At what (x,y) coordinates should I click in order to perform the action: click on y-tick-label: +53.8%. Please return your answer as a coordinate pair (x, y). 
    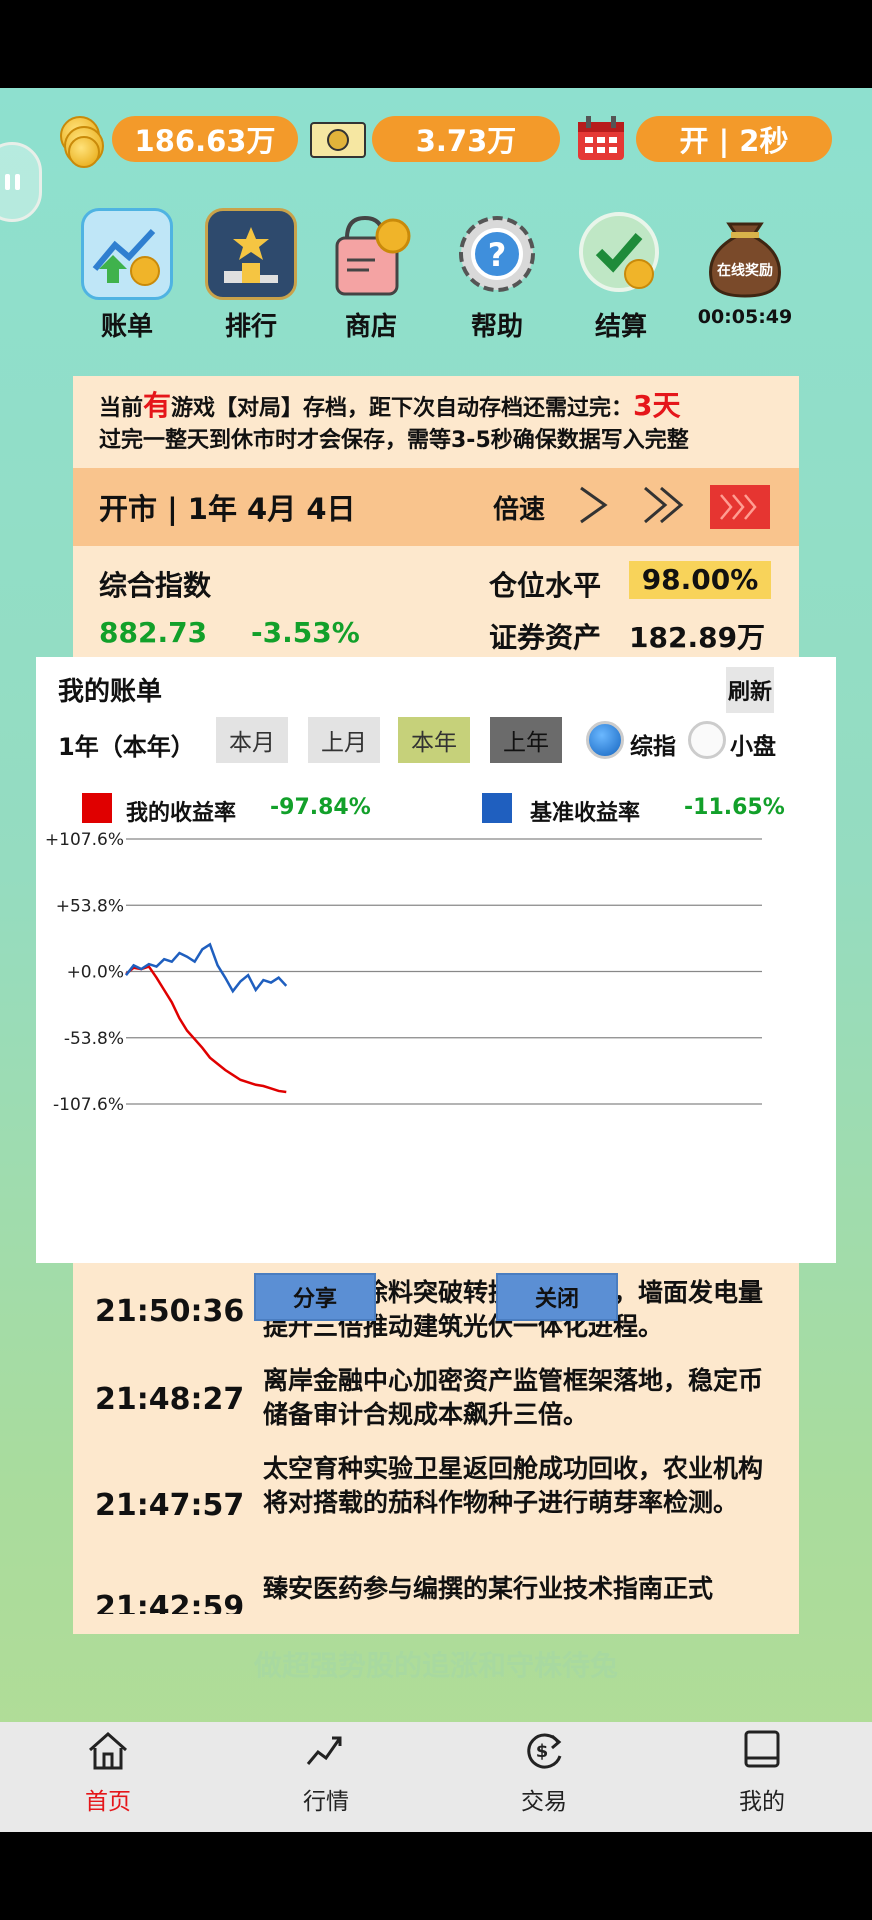
    Looking at the image, I should click on (90, 906).